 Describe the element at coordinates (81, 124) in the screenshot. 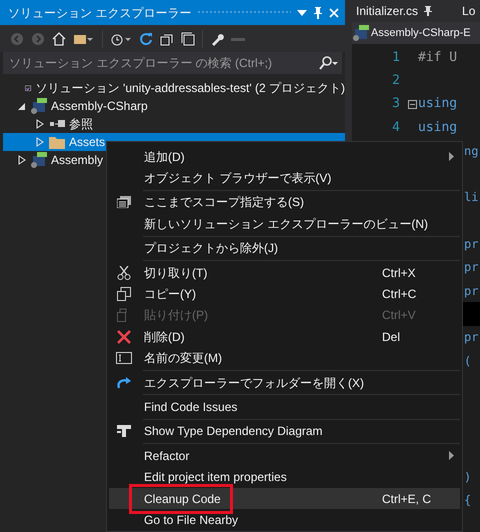

I see `tree-label: 参照` at that location.